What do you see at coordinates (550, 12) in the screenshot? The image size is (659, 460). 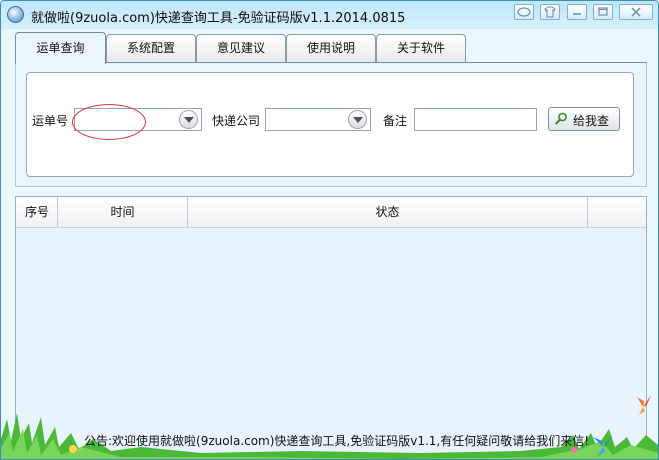 I see `skin-icon` at bounding box center [550, 12].